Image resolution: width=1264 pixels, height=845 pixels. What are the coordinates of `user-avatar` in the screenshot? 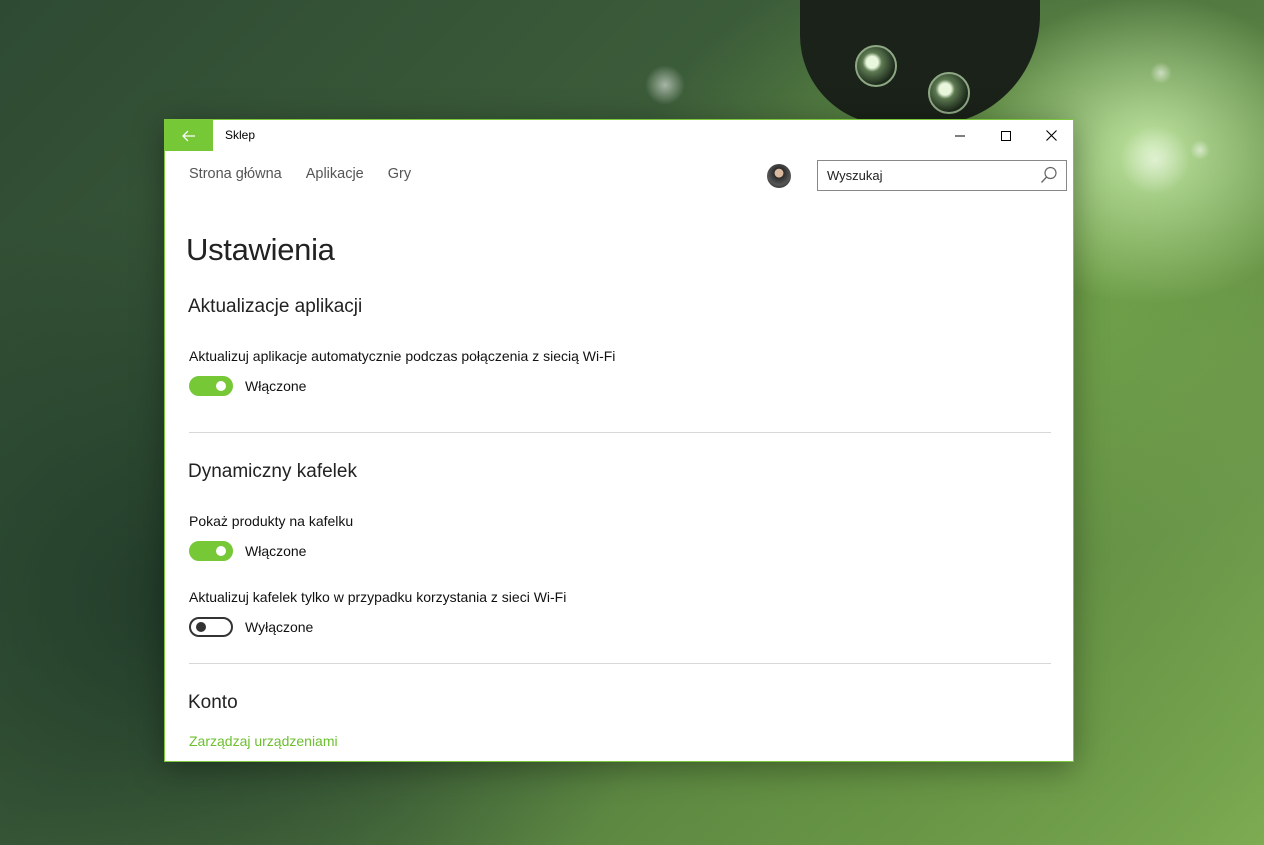 It's located at (779, 176).